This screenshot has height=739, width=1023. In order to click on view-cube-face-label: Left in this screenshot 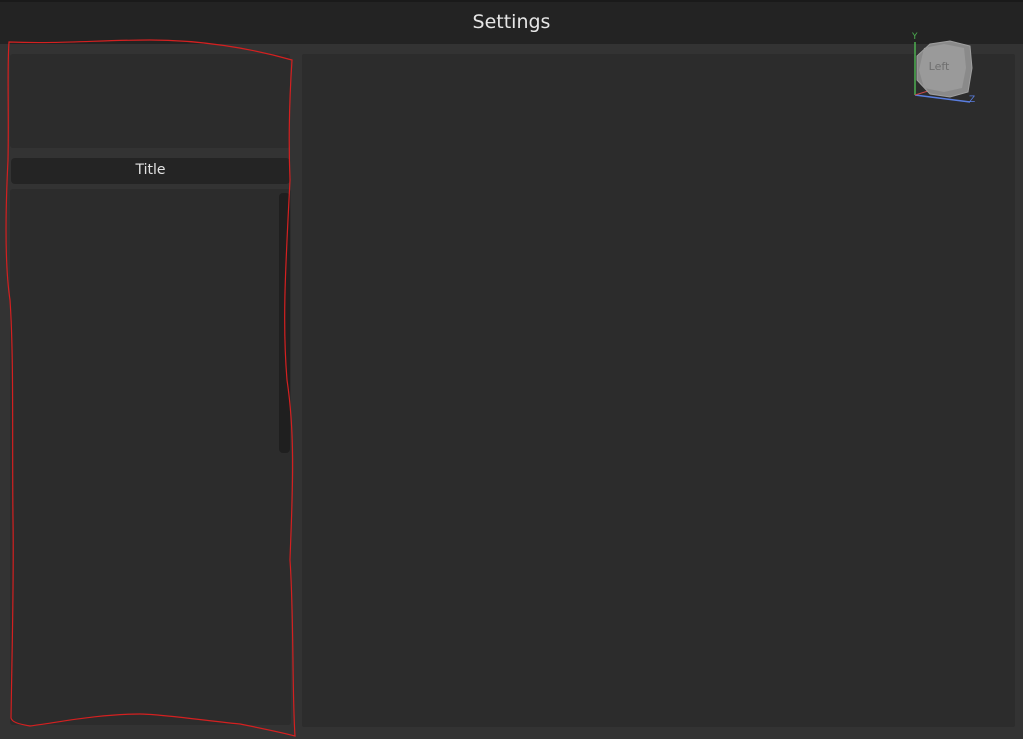, I will do `click(939, 66)`.